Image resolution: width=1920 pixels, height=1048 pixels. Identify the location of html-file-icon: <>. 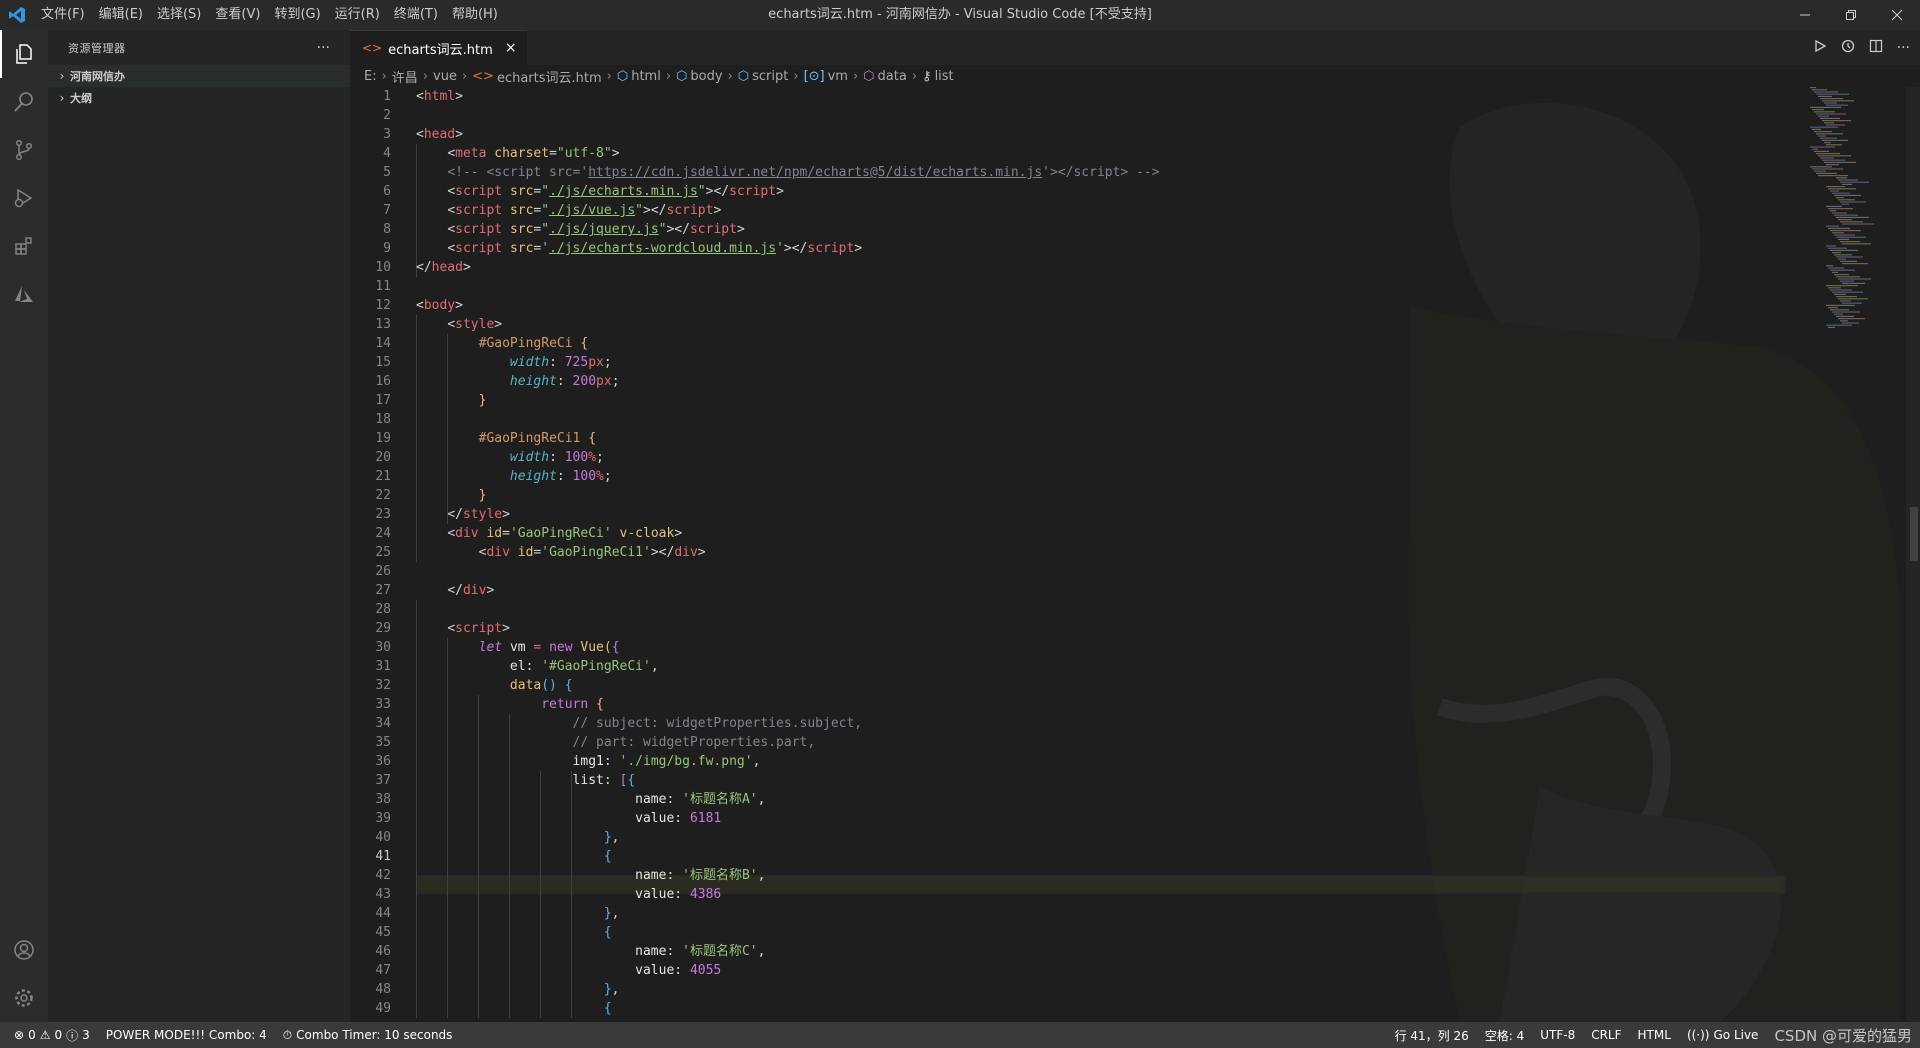
(483, 76).